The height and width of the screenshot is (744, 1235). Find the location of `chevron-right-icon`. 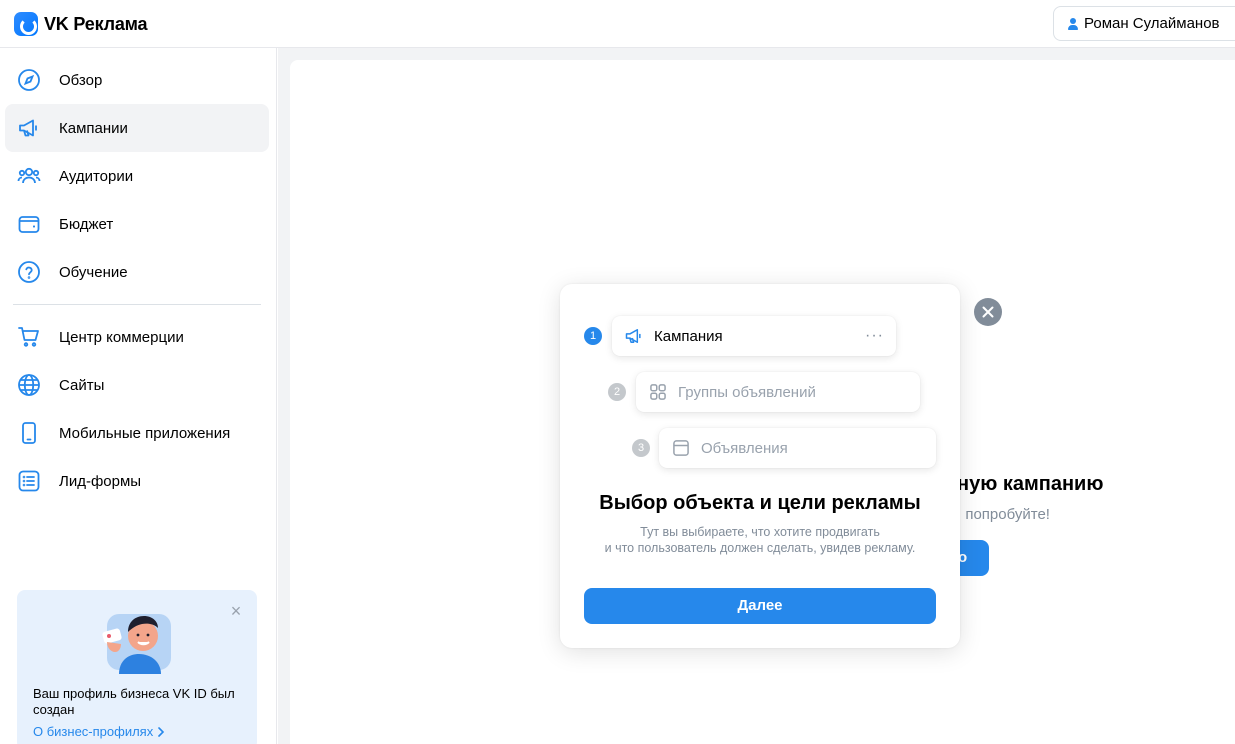

chevron-right-icon is located at coordinates (161, 731).